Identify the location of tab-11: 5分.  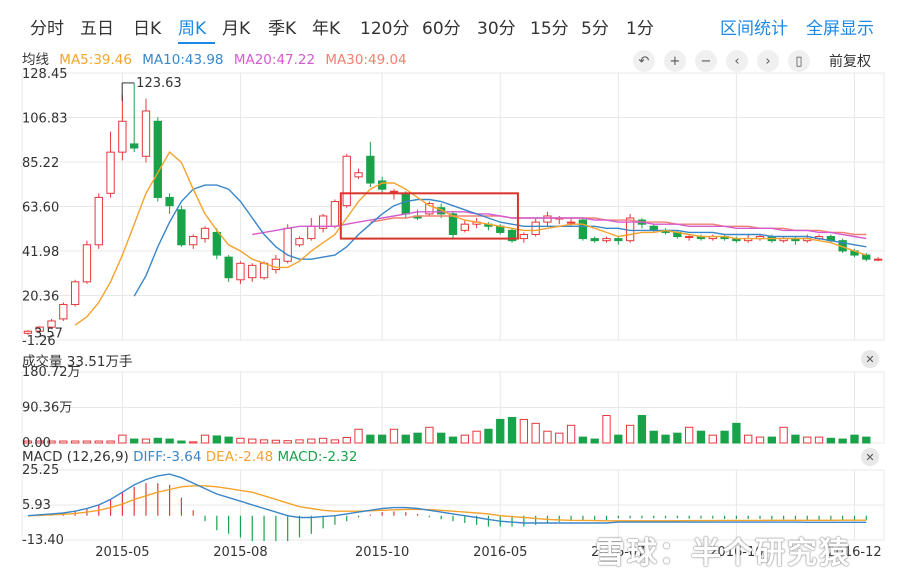
(595, 26).